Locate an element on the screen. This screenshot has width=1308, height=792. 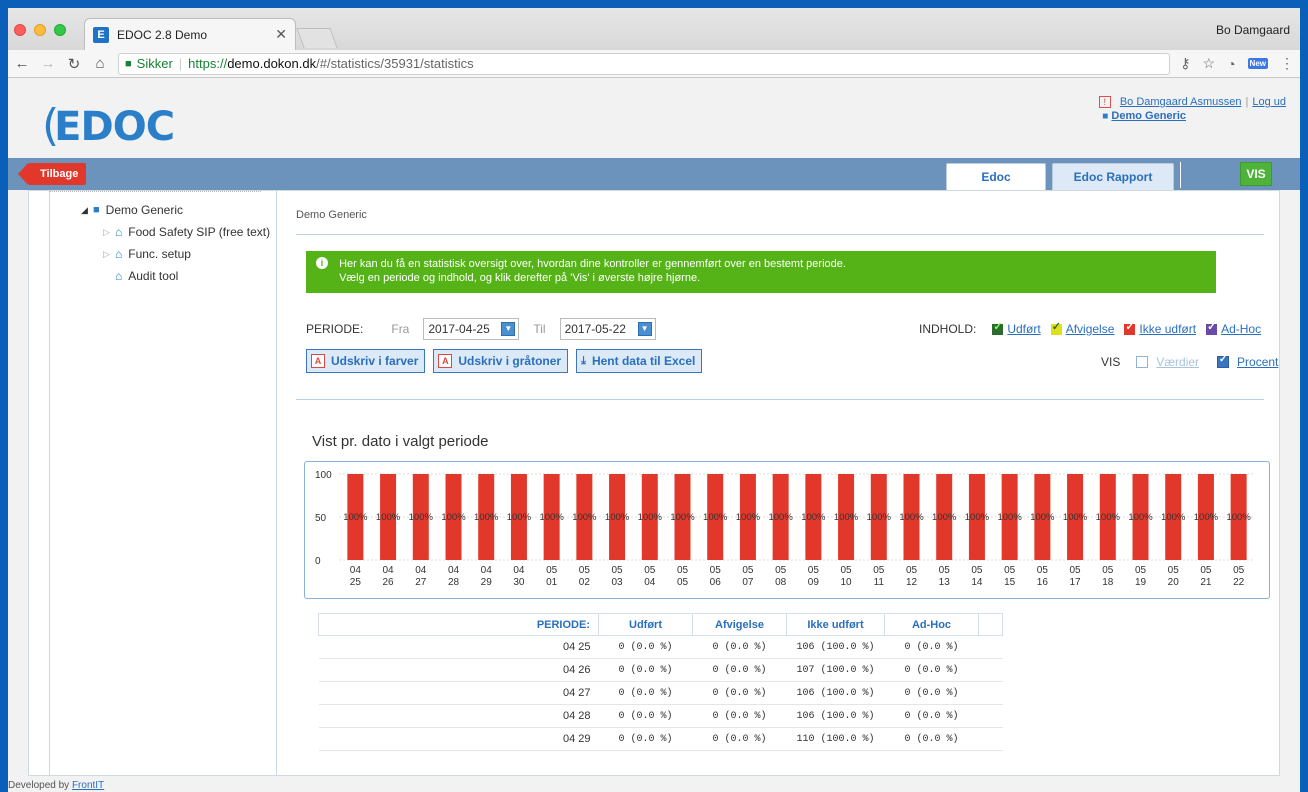
alert-icon: ! is located at coordinates (1104, 102).